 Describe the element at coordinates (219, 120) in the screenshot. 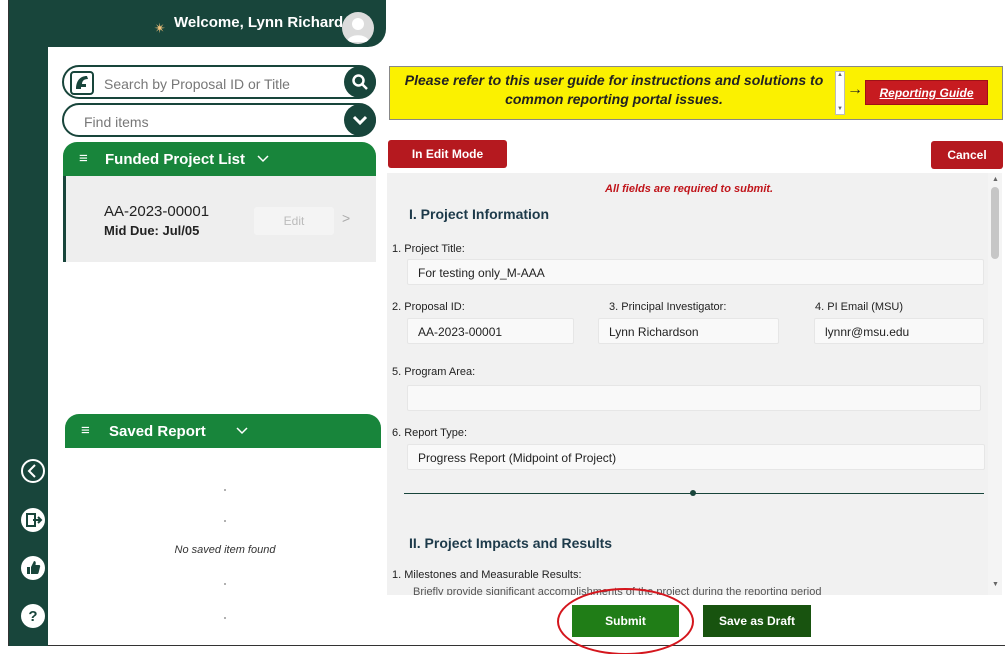

I see `find-items-input: Find items` at that location.